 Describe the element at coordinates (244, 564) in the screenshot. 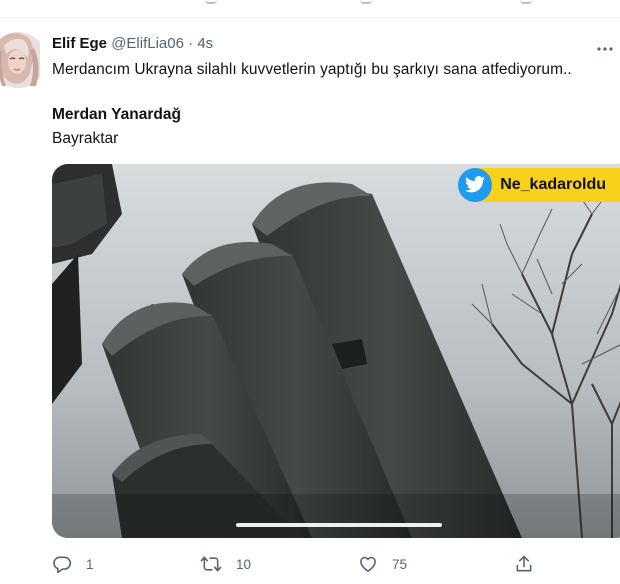

I see `retweet-count: 10` at that location.